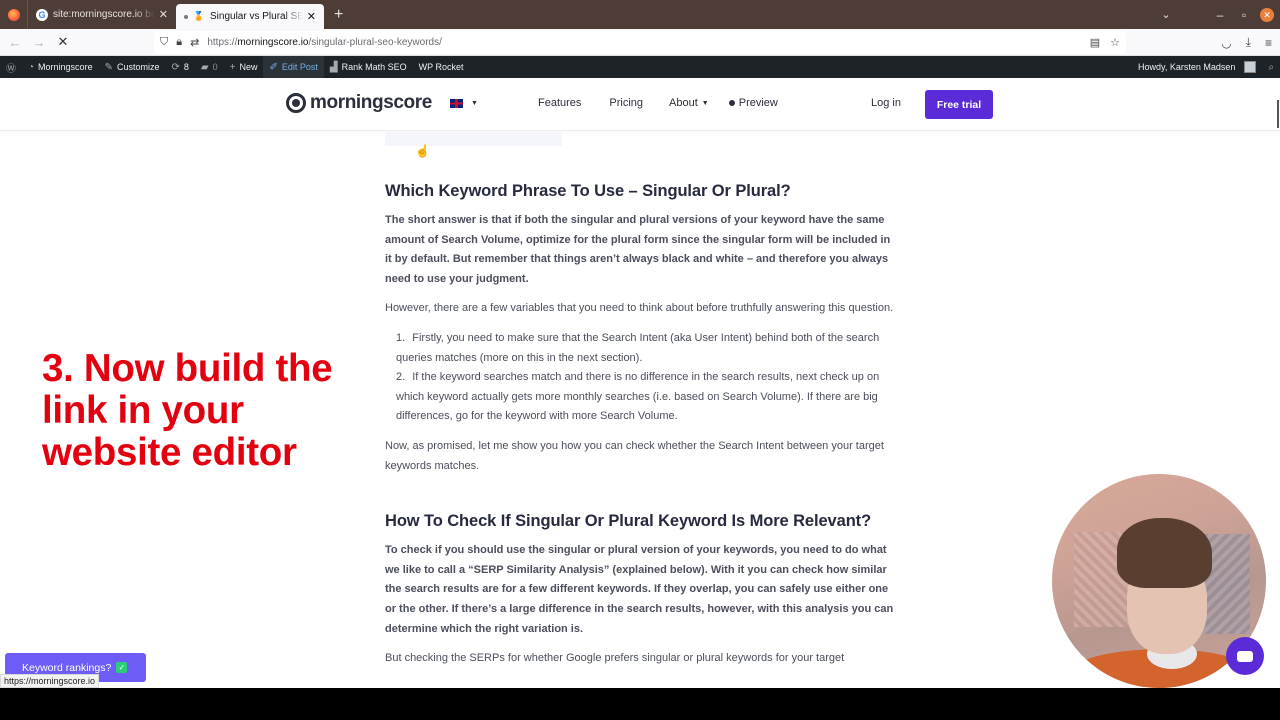  Describe the element at coordinates (186, 67) in the screenshot. I see `updates-count: 8` at that location.